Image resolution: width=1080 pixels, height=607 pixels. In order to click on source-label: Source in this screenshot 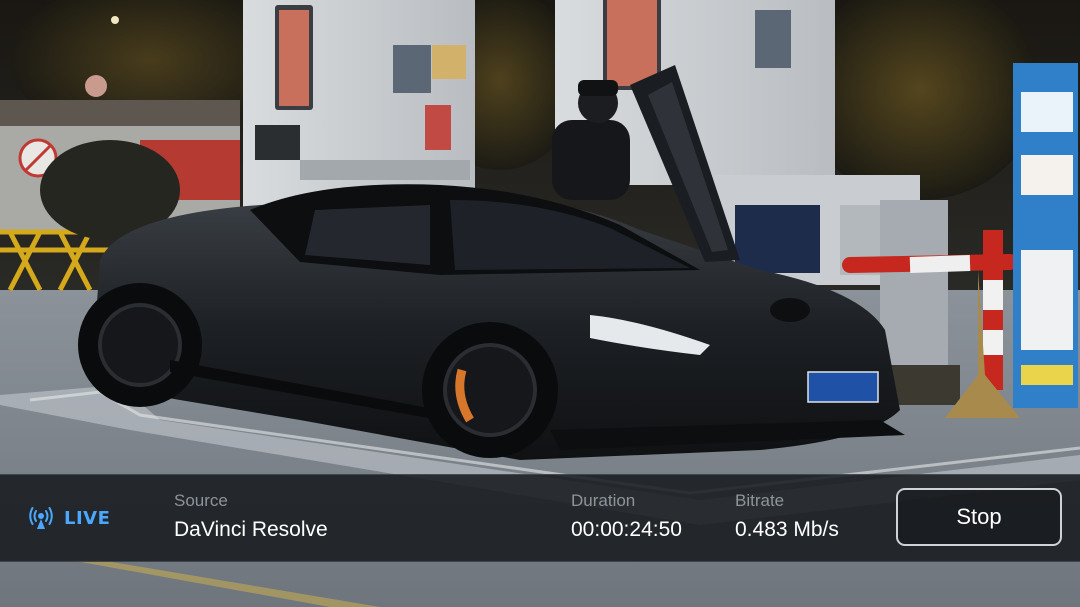, I will do `click(201, 500)`.